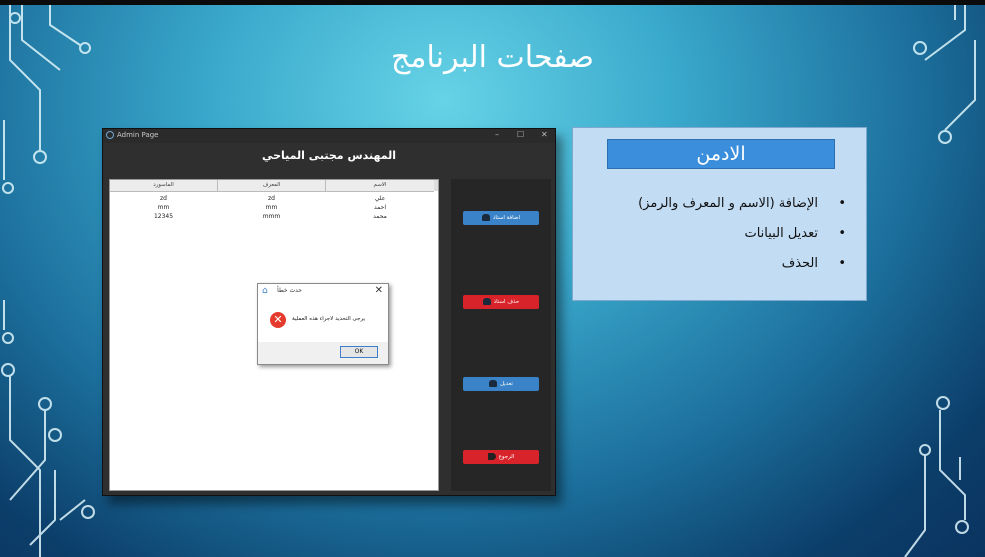 The width and height of the screenshot is (985, 557). I want to click on actions-panel: اضافة استاذ حذف استاذ تعديل الرجوع, so click(501, 335).